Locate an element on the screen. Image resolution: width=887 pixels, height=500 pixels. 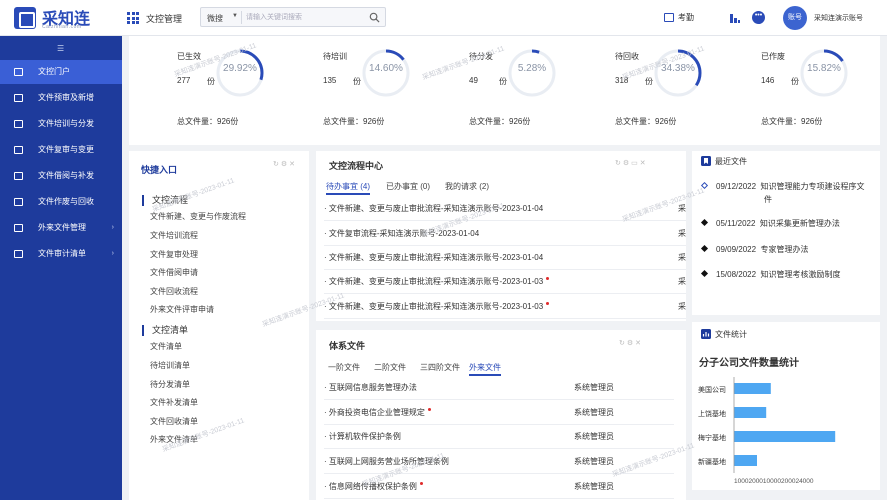
system-row: · 外商投资电信企业管理规定 系统管理员 is located at coordinates (499, 413).